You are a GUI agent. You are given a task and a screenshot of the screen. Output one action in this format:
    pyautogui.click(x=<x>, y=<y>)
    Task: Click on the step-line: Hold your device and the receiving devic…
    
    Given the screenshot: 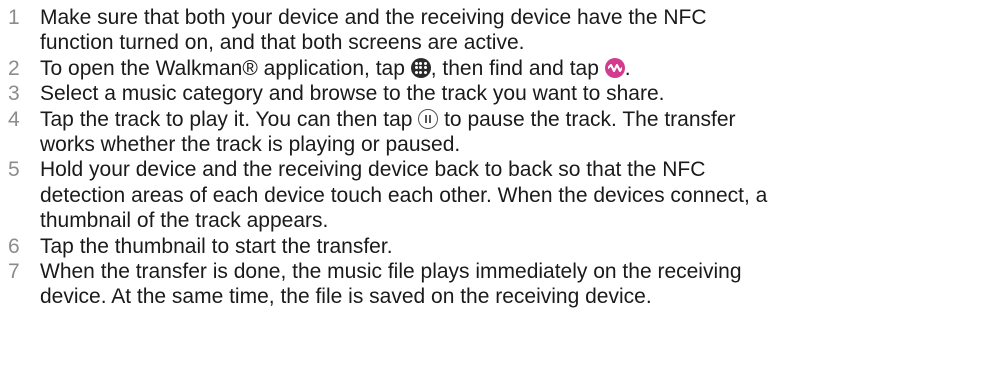 What is the action you would take?
    pyautogui.click(x=373, y=170)
    